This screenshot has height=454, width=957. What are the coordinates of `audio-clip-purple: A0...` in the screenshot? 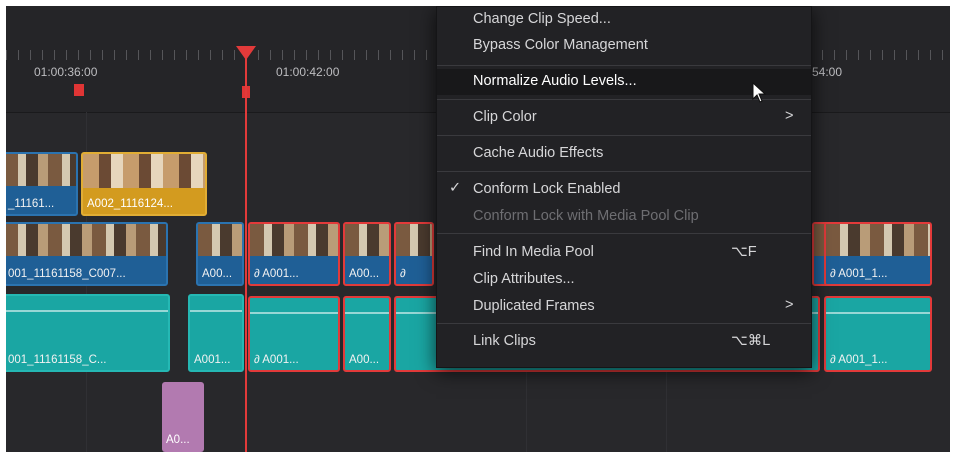 It's located at (183, 417).